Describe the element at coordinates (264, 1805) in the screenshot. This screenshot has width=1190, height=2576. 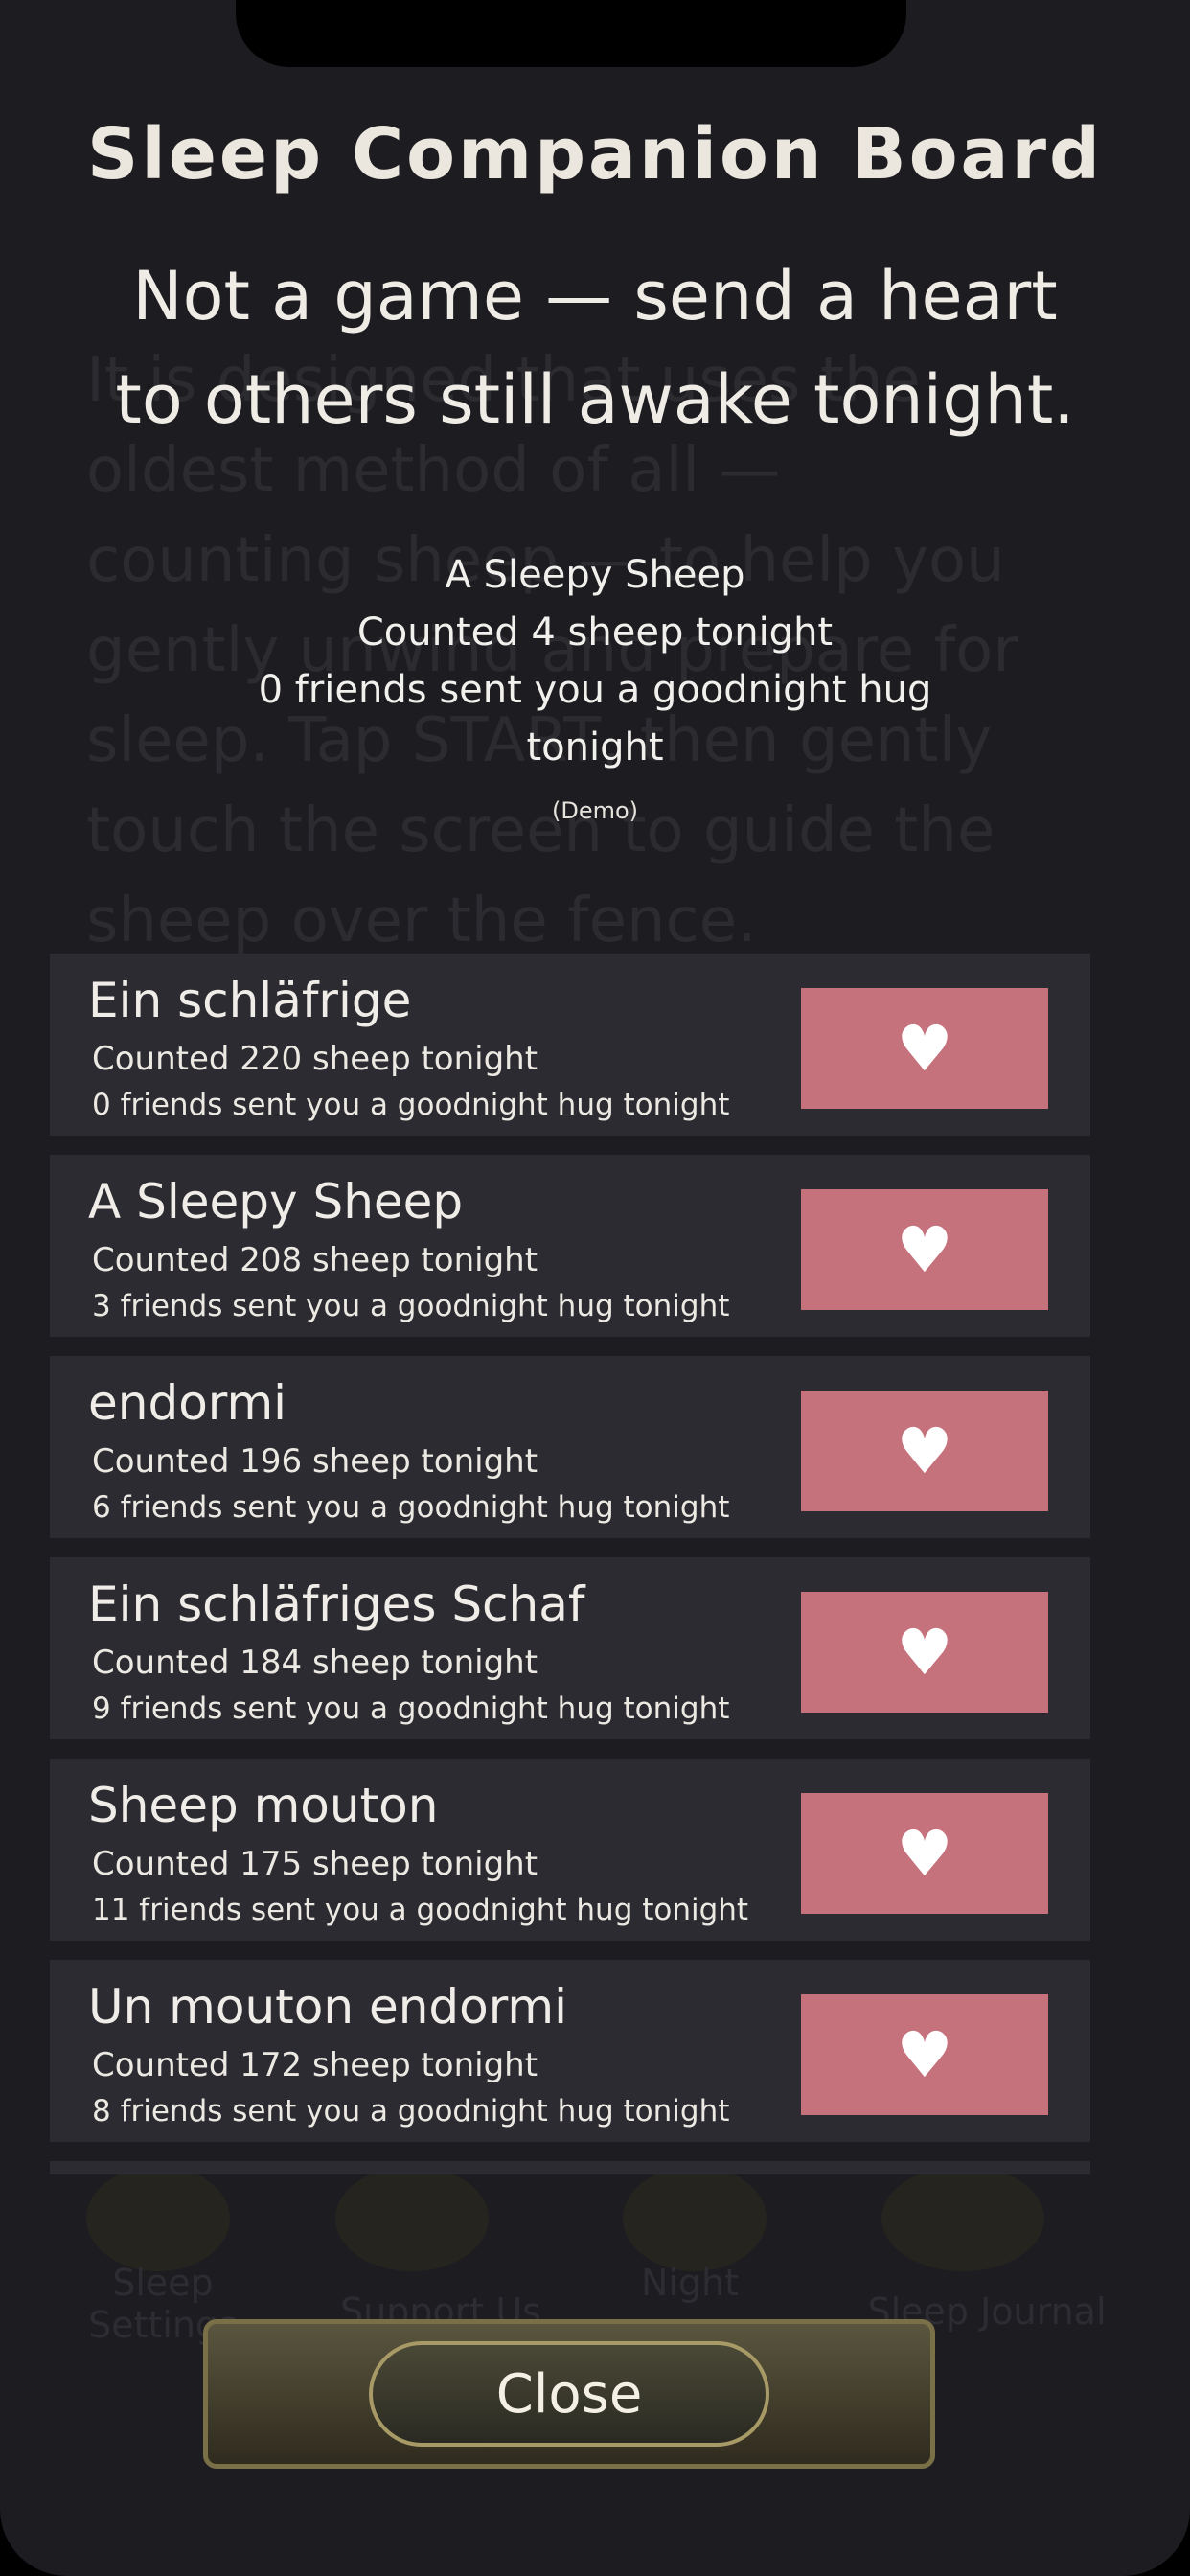
I see `companion-name: Sheep mouton` at that location.